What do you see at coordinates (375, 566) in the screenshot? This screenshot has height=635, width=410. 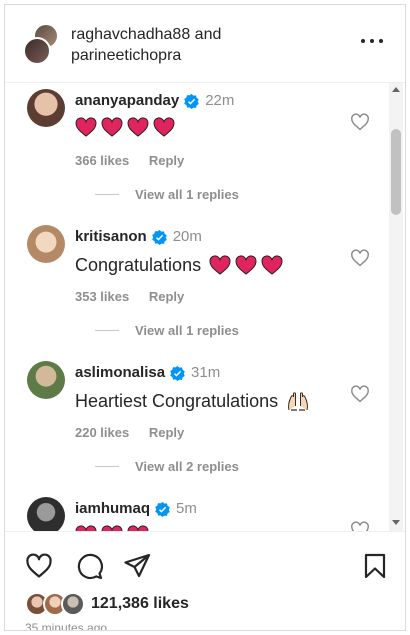 I see `bookmark-icon` at bounding box center [375, 566].